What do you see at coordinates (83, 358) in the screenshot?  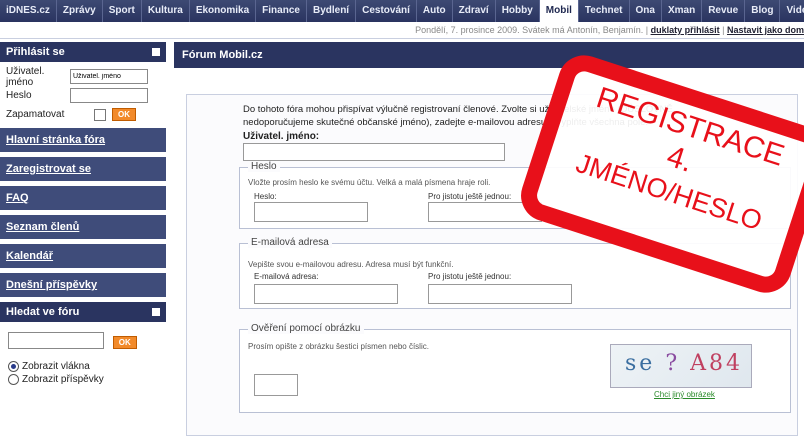 I see `search-form: OK Zobrazit vlákna Zobrazit příspěvky` at bounding box center [83, 358].